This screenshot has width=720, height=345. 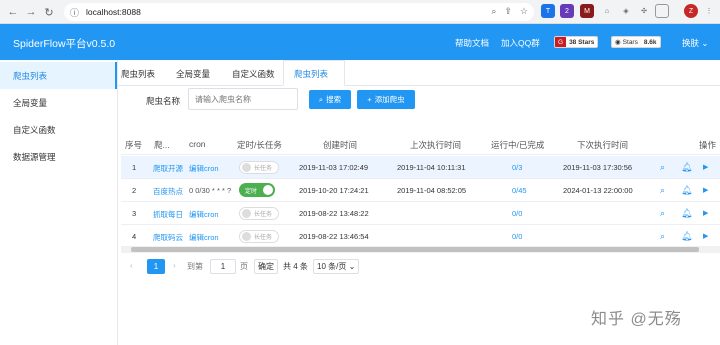 I want to click on extension-badge-icon: 2, so click(x=567, y=11).